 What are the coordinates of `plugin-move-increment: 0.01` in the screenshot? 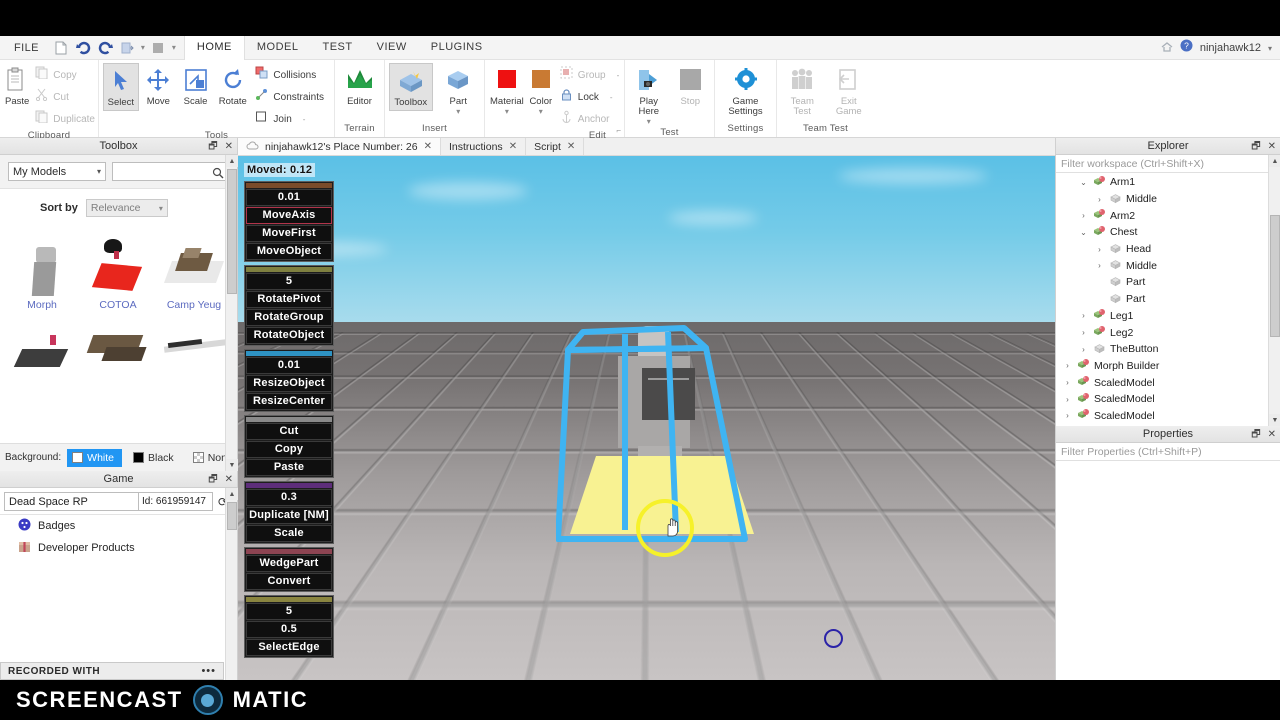 It's located at (289, 197).